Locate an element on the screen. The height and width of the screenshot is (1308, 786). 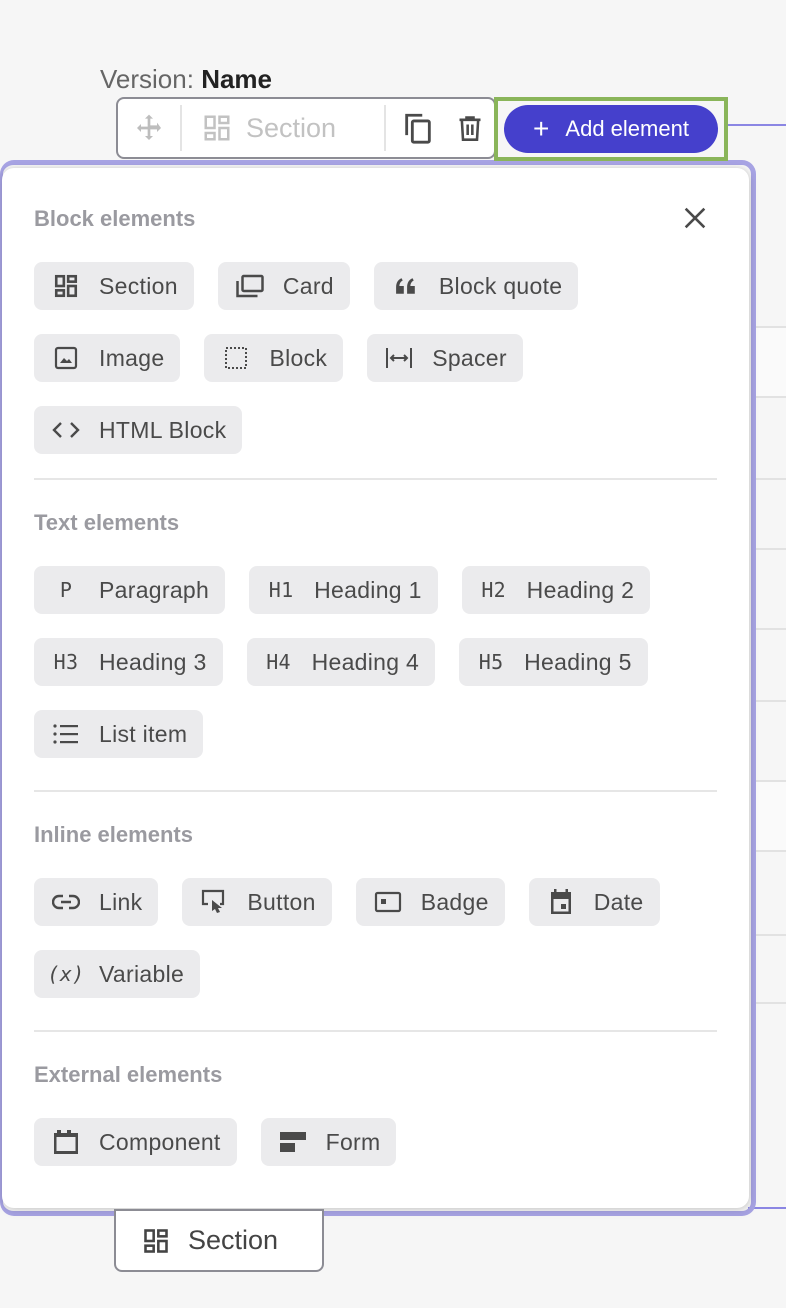
chip-heading-3: H3 Heading 3 is located at coordinates (128, 662).